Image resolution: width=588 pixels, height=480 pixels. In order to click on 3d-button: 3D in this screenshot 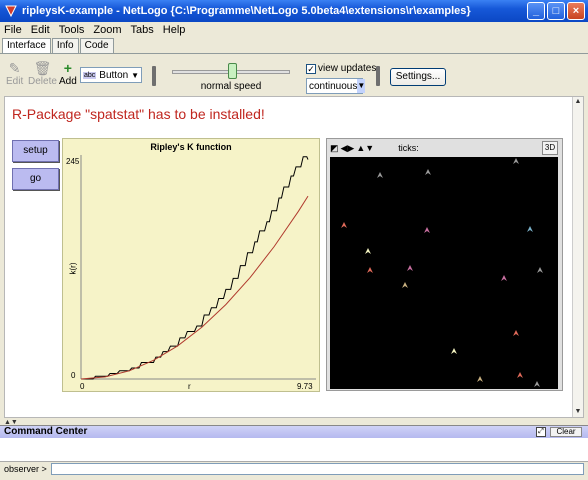, I will do `click(550, 148)`.